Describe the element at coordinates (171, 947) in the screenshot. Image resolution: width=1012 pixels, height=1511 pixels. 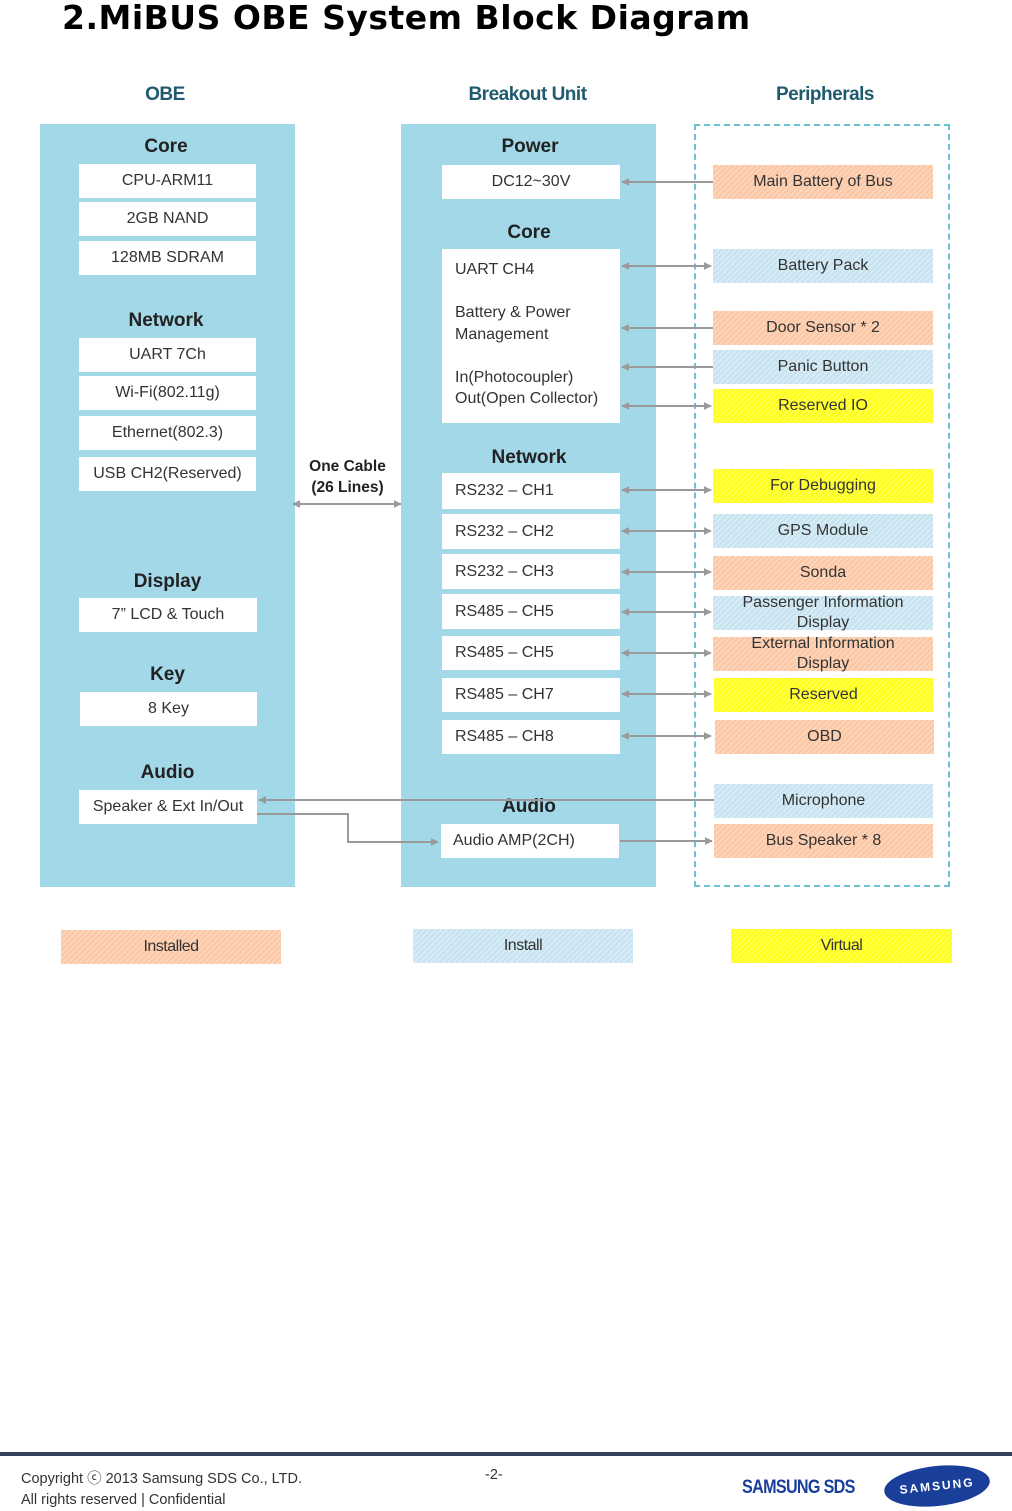
I see `legend-installed: Installed` at that location.